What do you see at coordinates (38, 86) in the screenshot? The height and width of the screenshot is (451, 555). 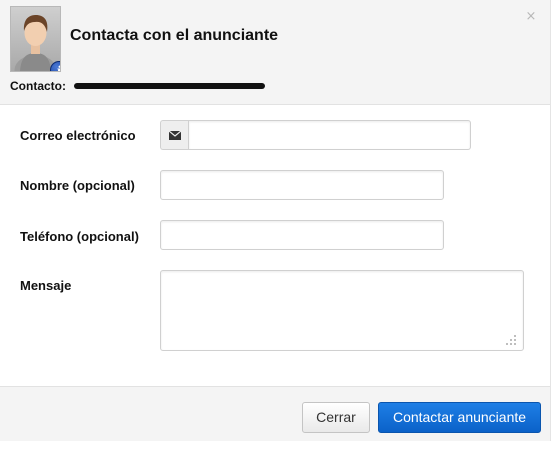 I see `contact-label: Contacto:` at bounding box center [38, 86].